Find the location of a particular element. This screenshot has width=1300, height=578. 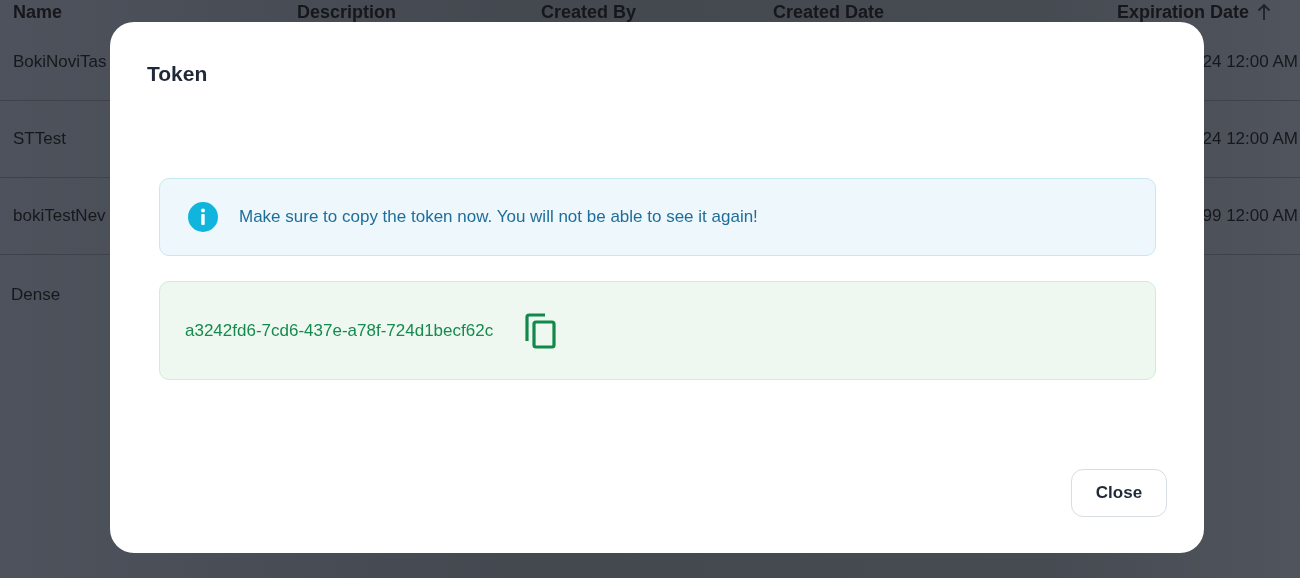

column-header: Expiration Date is located at coordinates (1183, 12).